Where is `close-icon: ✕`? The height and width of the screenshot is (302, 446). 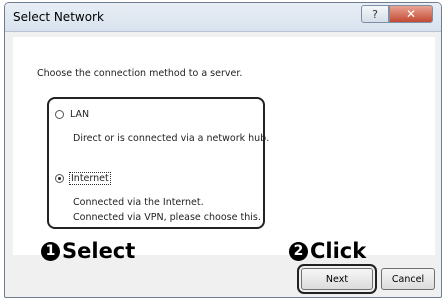 close-icon: ✕ is located at coordinates (411, 14).